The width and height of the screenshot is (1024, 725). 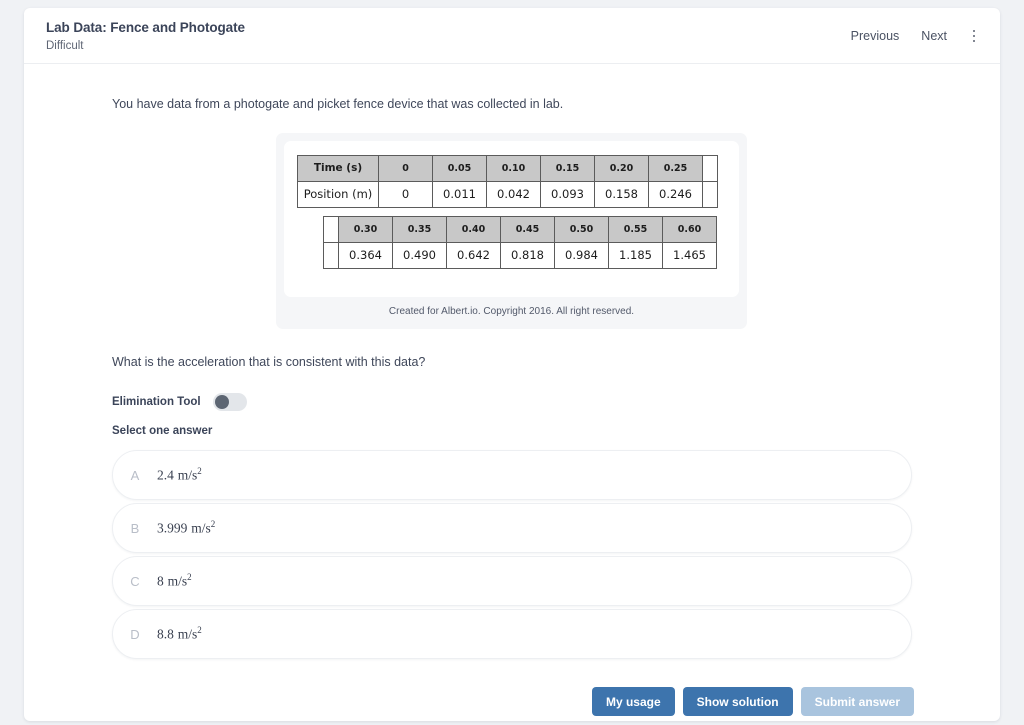 What do you see at coordinates (737, 701) in the screenshot?
I see `show-solution-button: Show solution` at bounding box center [737, 701].